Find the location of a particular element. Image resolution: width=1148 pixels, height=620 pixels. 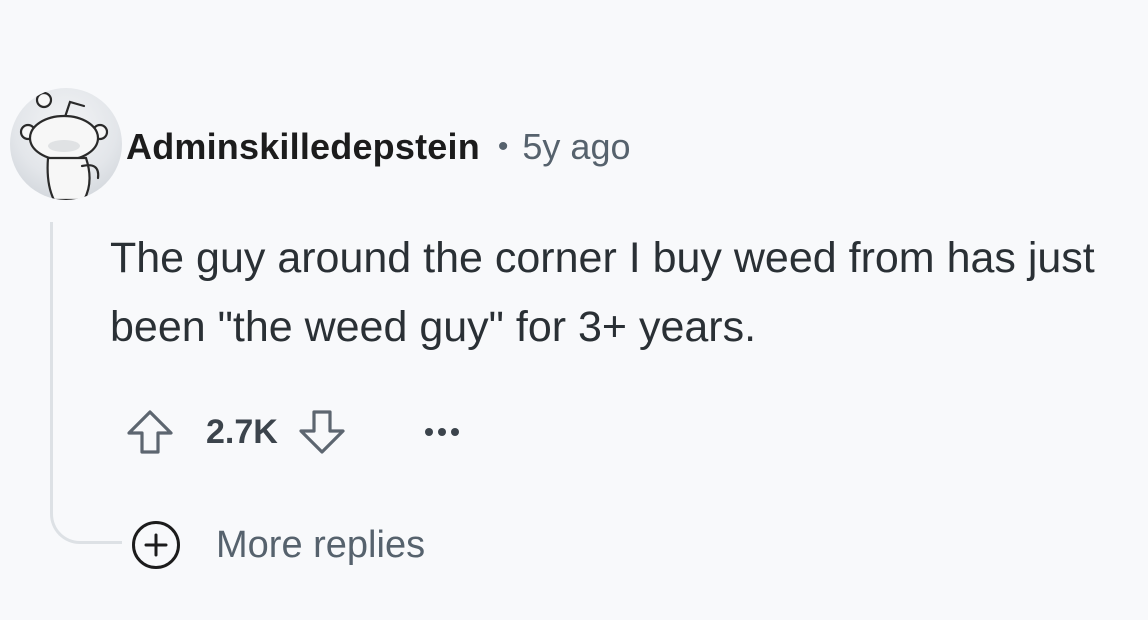

plus-circle-icon is located at coordinates (156, 545).